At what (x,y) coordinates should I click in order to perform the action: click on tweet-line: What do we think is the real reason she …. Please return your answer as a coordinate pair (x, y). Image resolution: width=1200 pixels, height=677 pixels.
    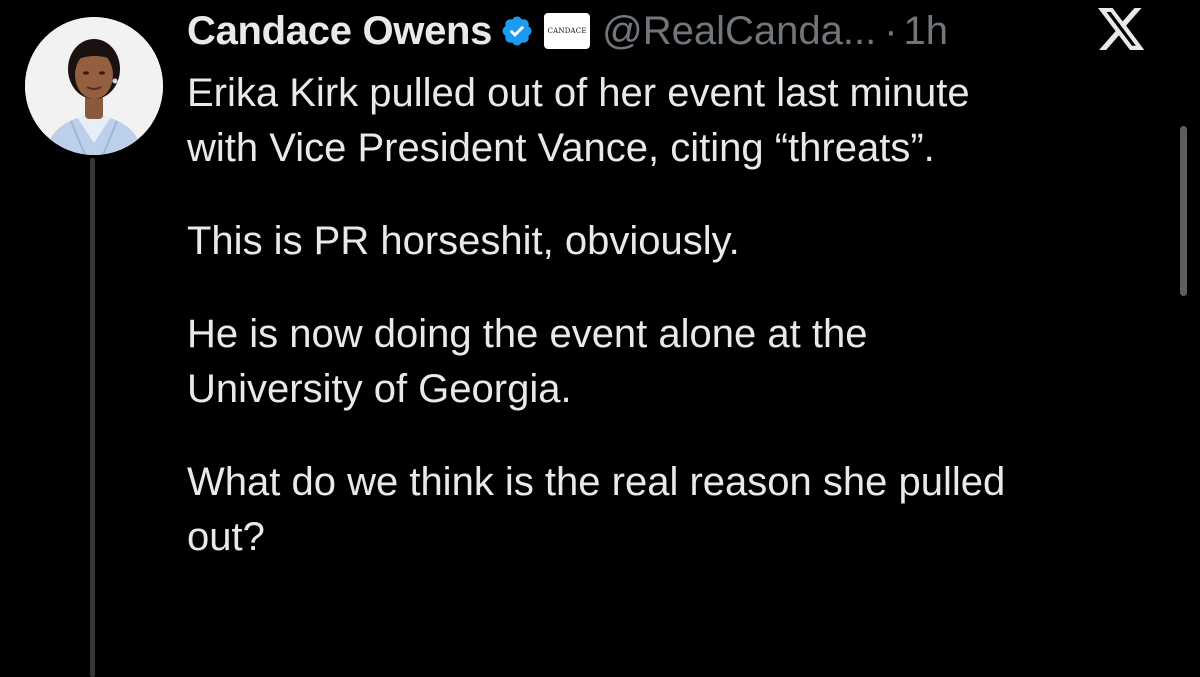
    Looking at the image, I should click on (596, 482).